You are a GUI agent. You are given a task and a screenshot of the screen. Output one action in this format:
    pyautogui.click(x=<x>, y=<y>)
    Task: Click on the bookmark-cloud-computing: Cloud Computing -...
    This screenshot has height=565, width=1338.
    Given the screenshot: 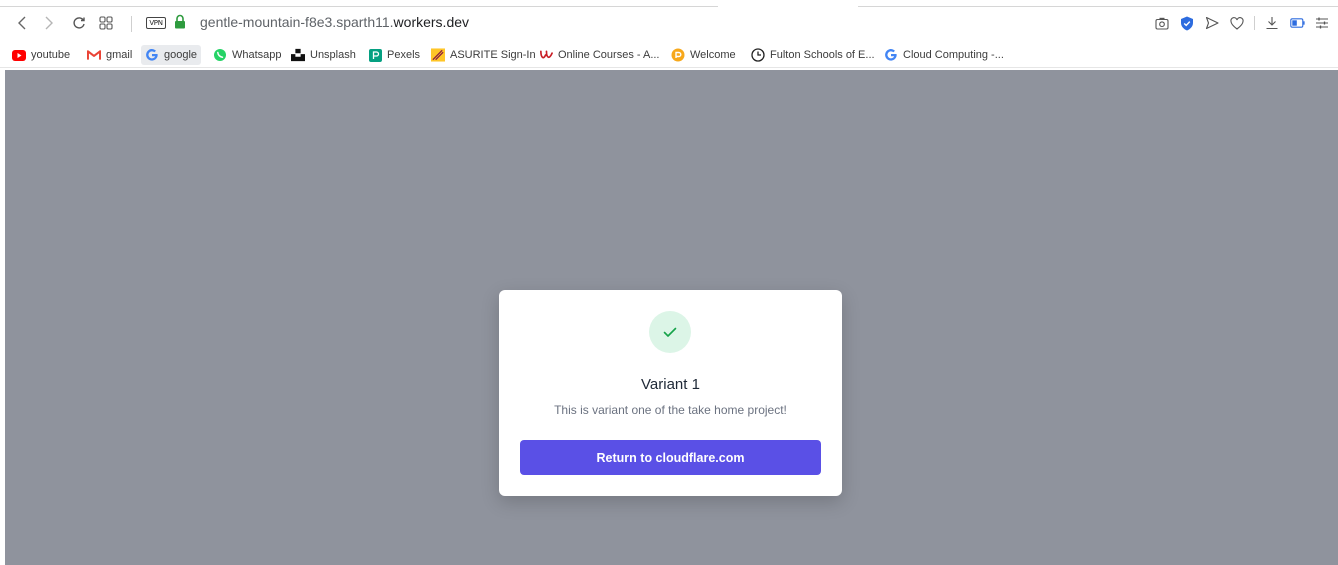 What is the action you would take?
    pyautogui.click(x=944, y=55)
    